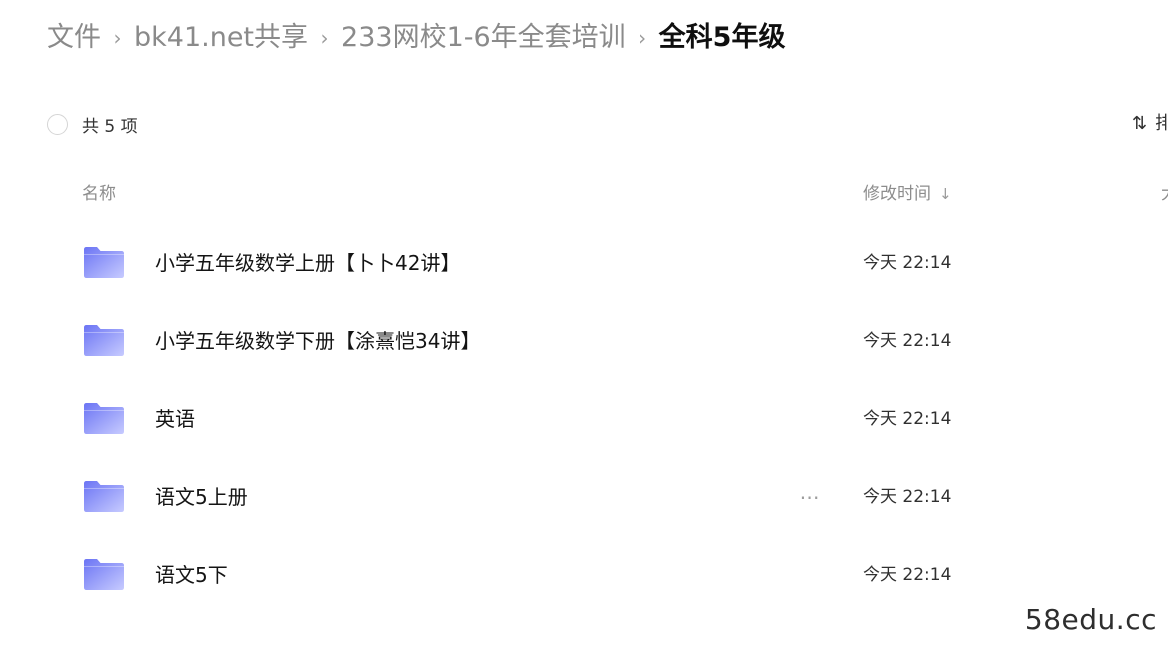  Describe the element at coordinates (191, 575) in the screenshot. I see `folder-name: 语文5下` at that location.